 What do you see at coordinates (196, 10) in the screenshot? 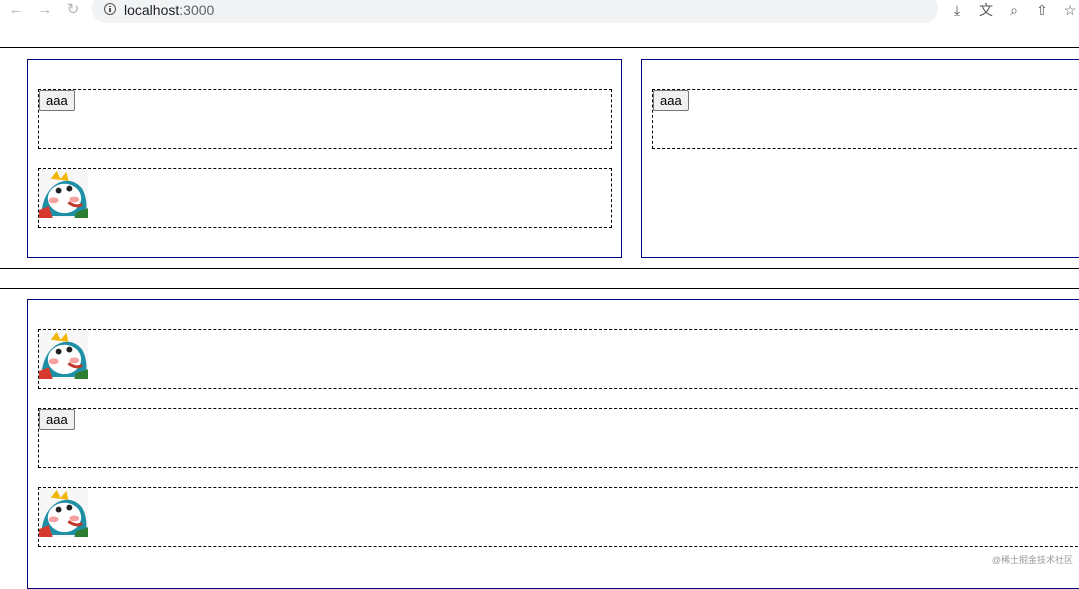
I see `url-port: :3000` at bounding box center [196, 10].